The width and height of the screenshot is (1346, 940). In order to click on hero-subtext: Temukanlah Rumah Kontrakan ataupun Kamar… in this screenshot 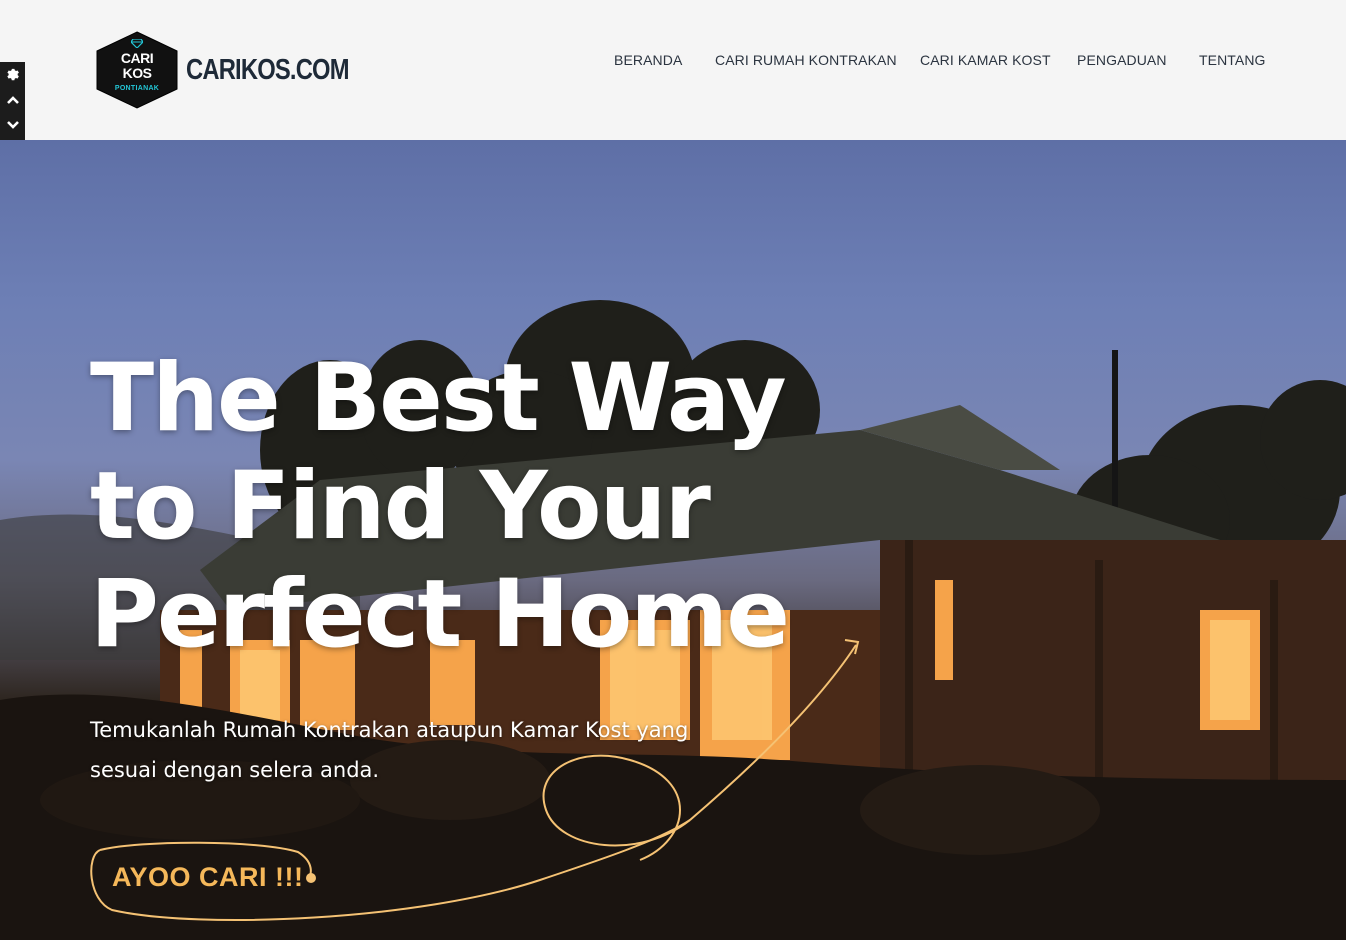, I will do `click(389, 750)`.